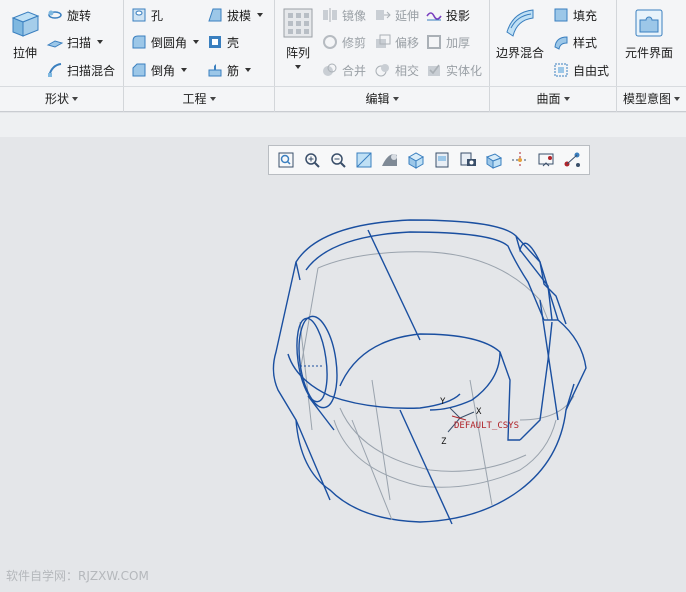  I want to click on default-csys: Y X Z DEFAULT_CSYS, so click(479, 422).